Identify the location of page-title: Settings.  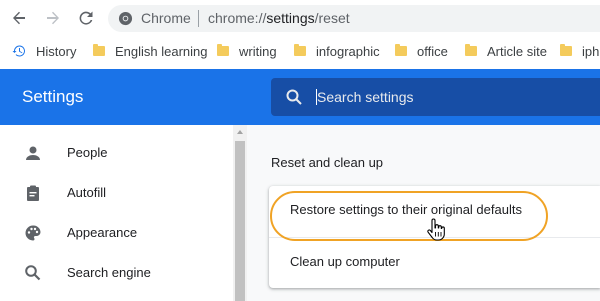
(53, 96).